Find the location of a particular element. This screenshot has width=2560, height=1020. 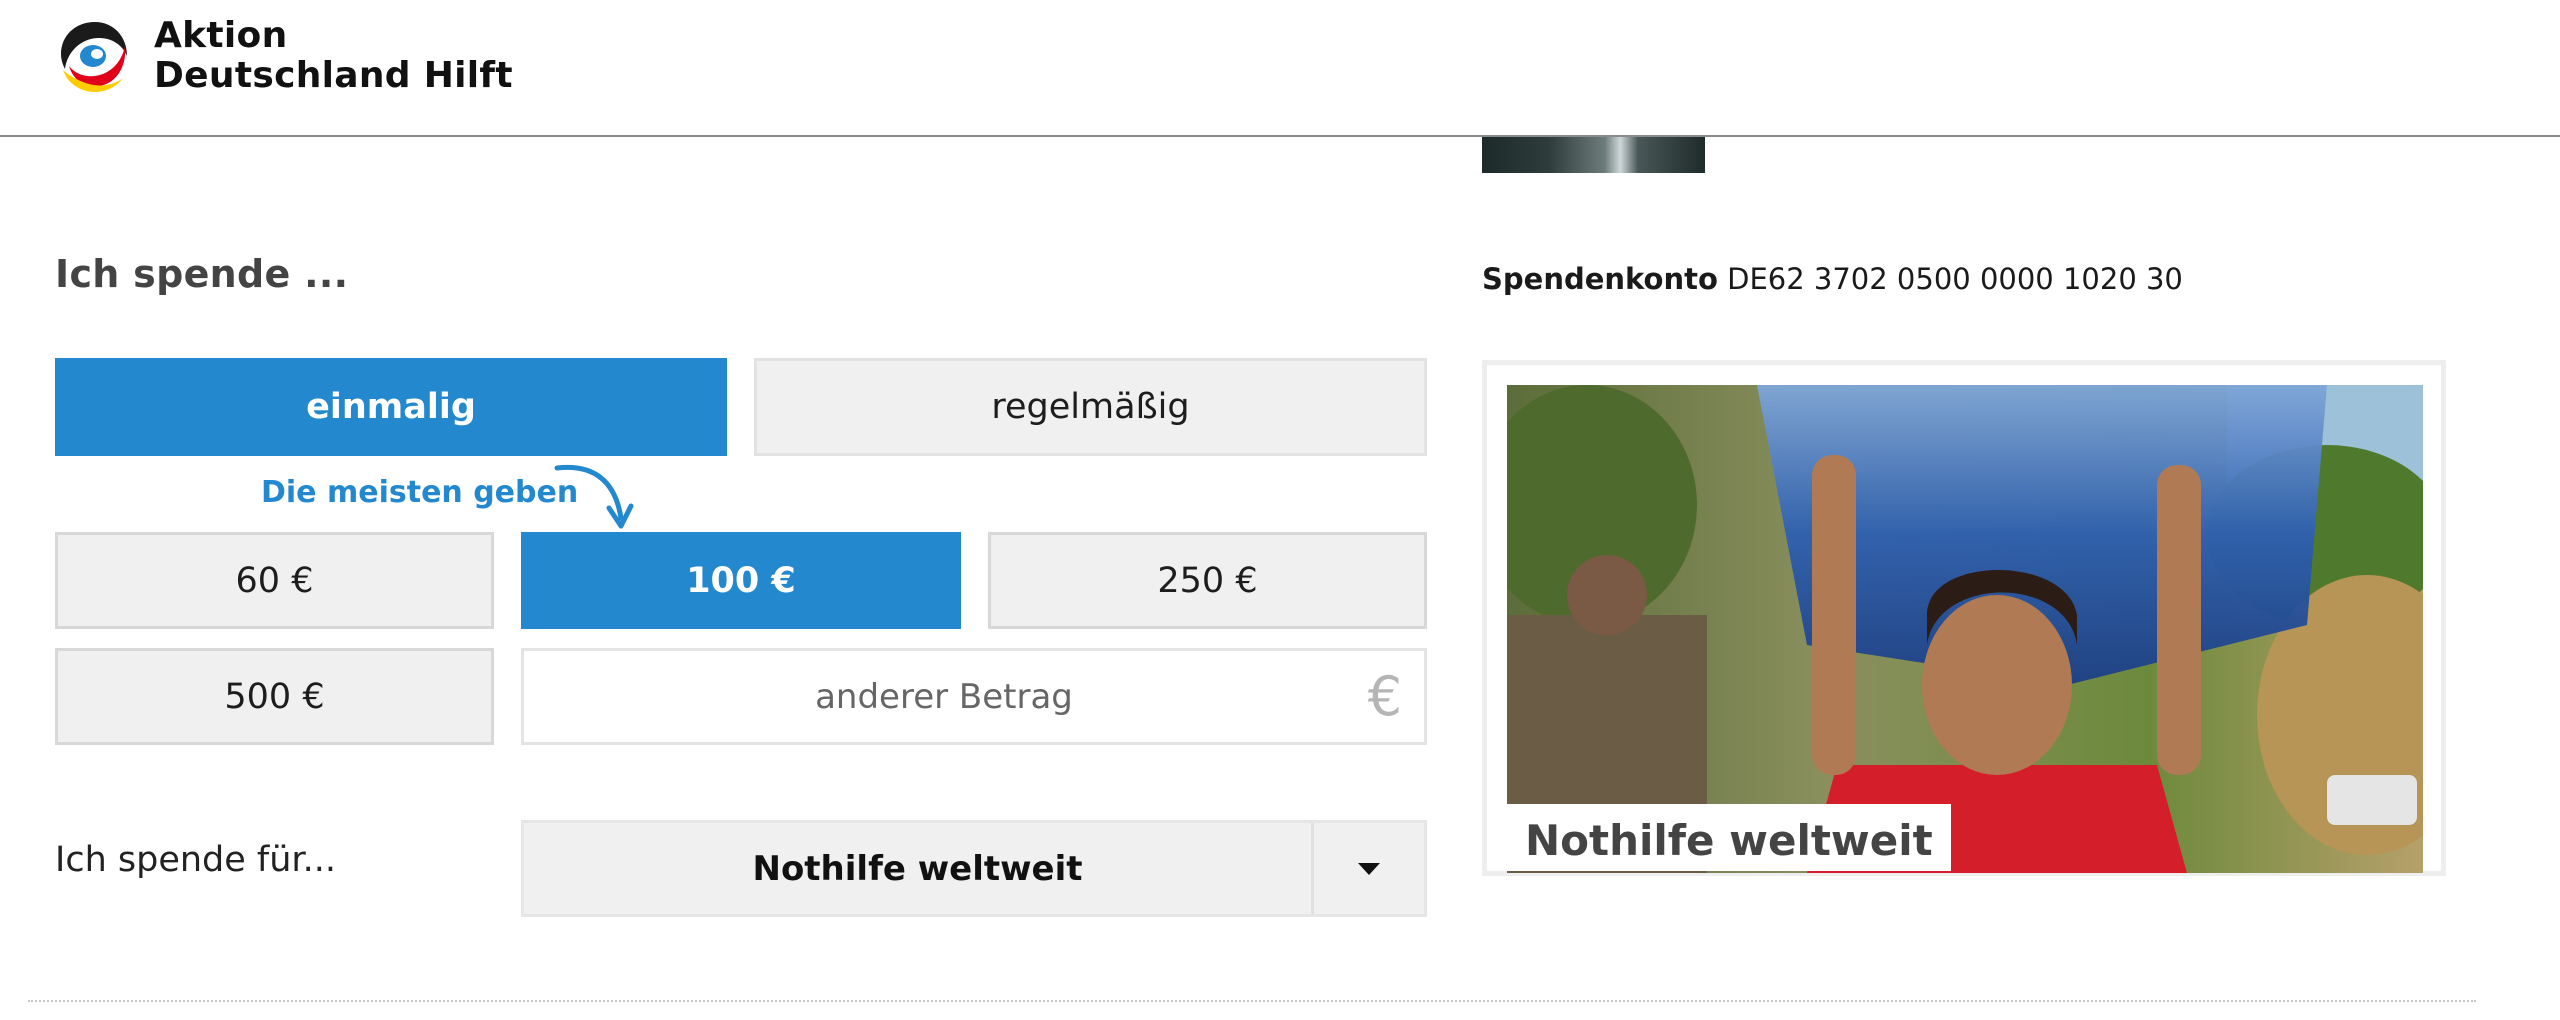

purpose-select-toggle is located at coordinates (1369, 868).